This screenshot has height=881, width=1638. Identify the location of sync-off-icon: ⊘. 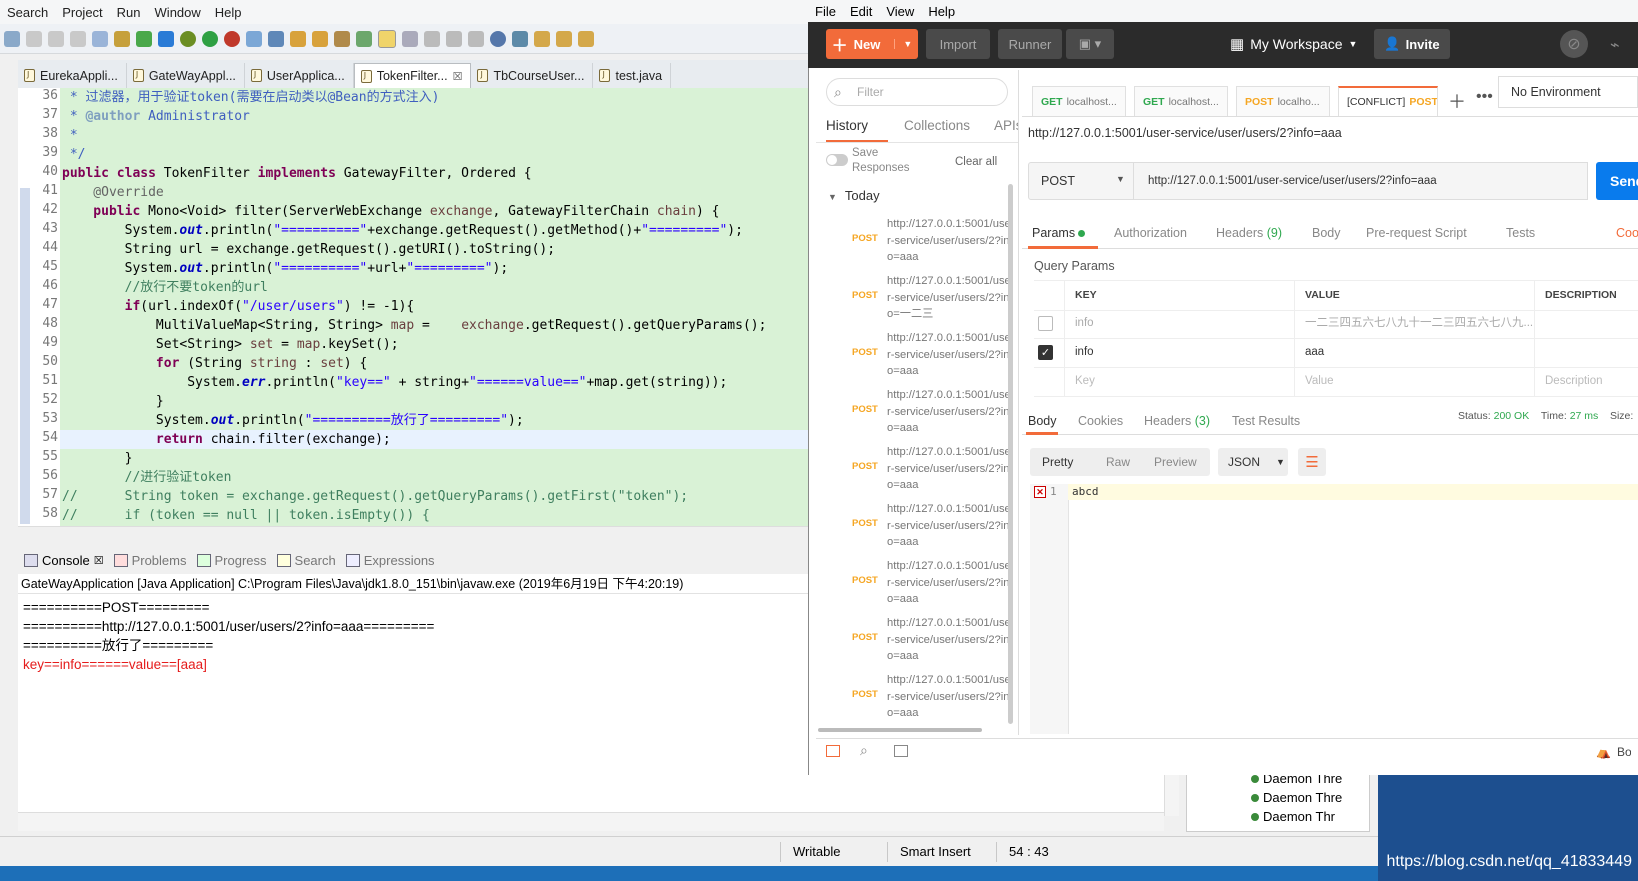
(1574, 44).